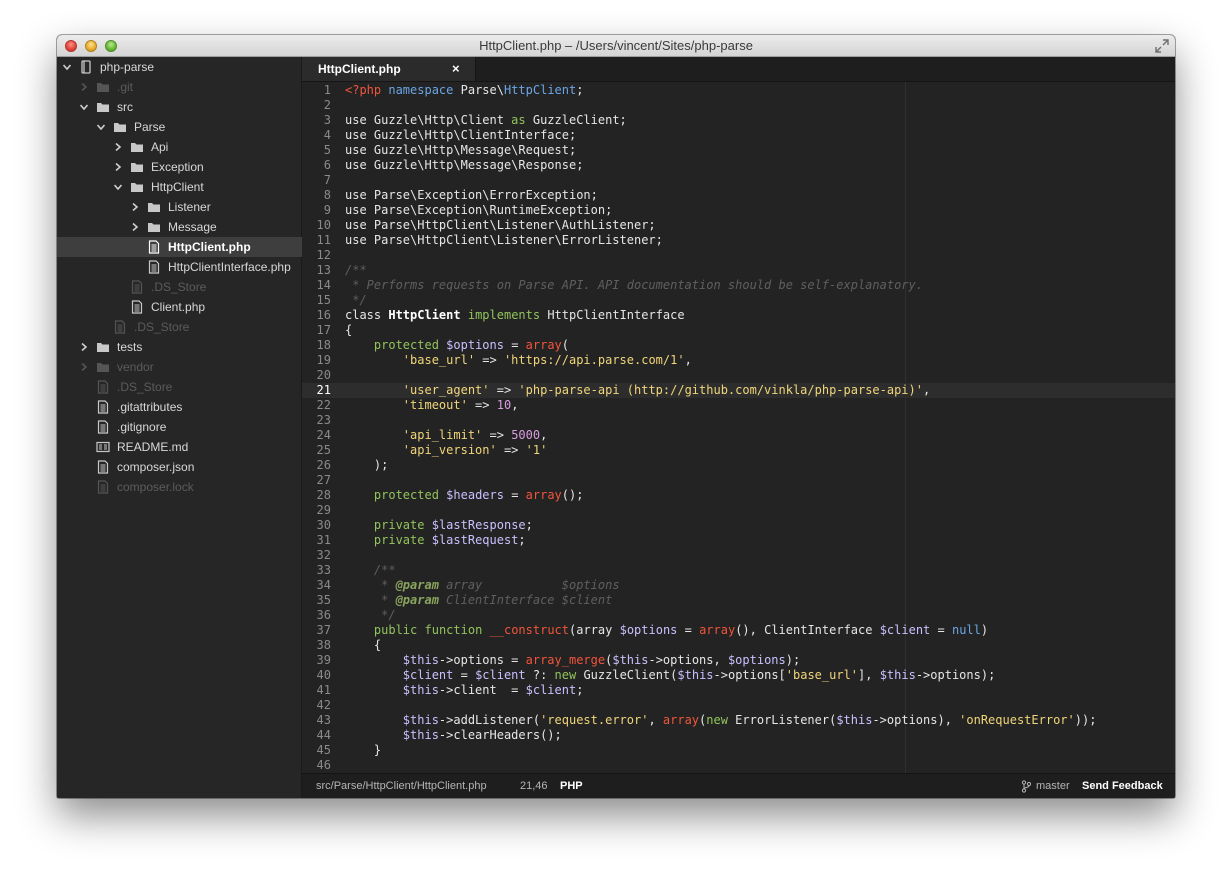 This screenshot has width=1232, height=878. What do you see at coordinates (738, 120) in the screenshot?
I see `code-line: 3 use Guzzle\Http\Client as GuzzleClient;` at bounding box center [738, 120].